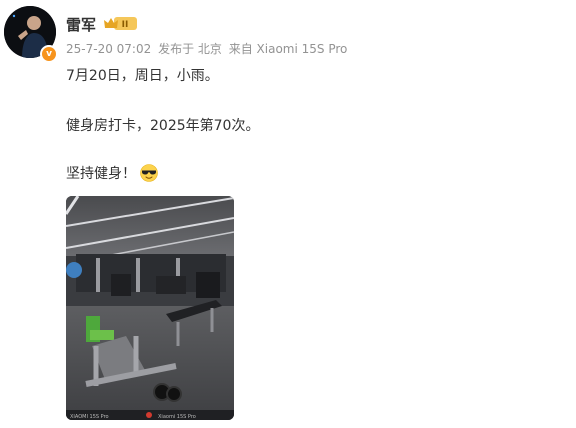 Image resolution: width=576 pixels, height=428 pixels. Describe the element at coordinates (125, 25) in the screenshot. I see `vip-badge-text: II` at that location.